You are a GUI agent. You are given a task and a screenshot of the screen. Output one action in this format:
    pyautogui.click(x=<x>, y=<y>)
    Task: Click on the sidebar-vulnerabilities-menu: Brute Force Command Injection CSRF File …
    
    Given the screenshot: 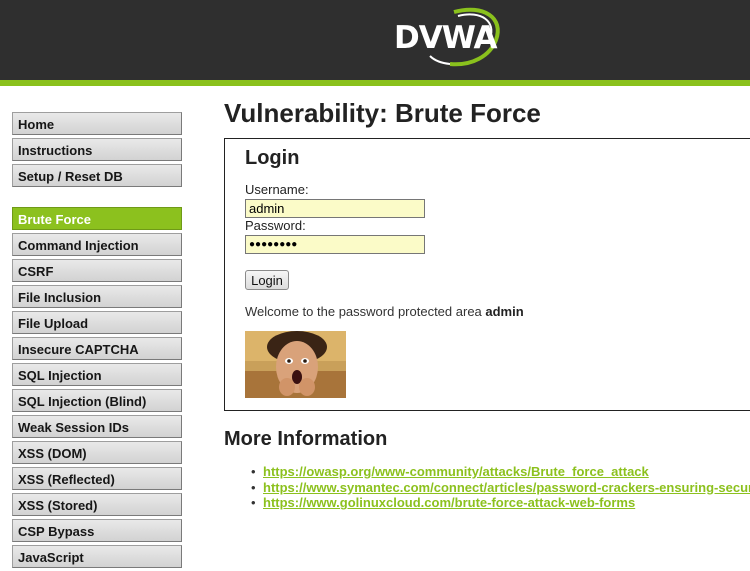 What is the action you would take?
    pyautogui.click(x=97, y=389)
    